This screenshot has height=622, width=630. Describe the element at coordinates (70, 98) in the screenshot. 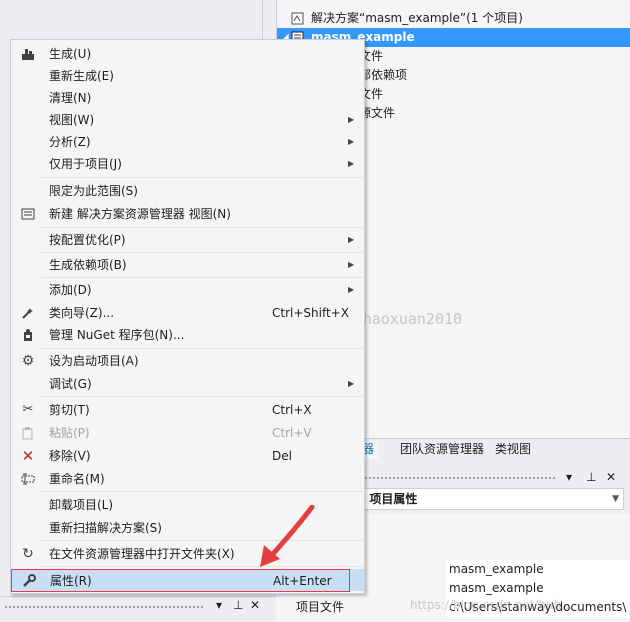

I see `menu-label: 清理(N)` at that location.